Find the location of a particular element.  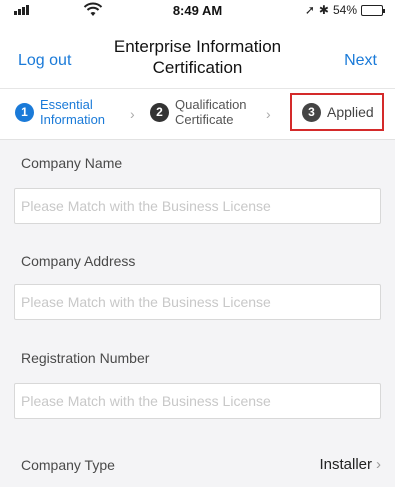

company-name-input is located at coordinates (197, 206).